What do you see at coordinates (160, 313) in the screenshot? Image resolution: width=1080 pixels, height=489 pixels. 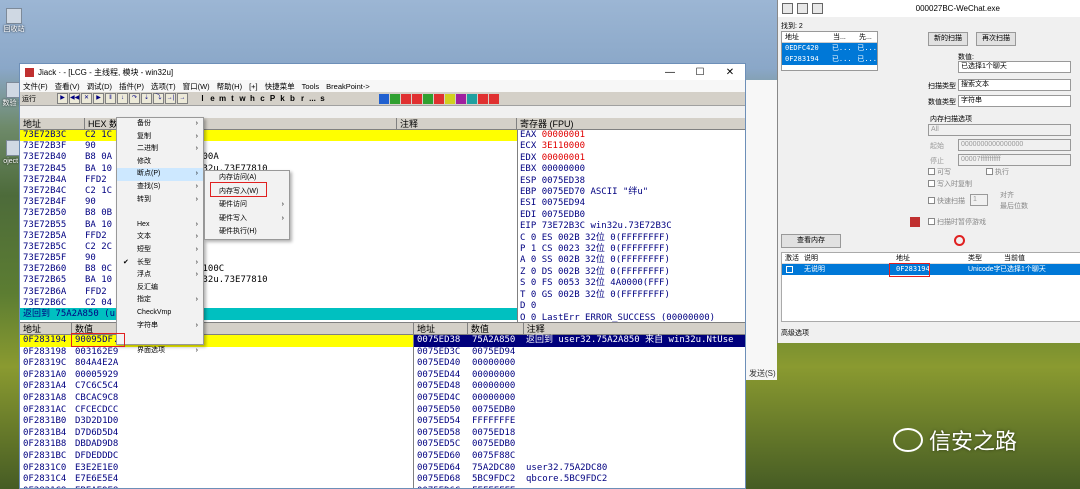 I see `context-menu-item: CheckVmp` at bounding box center [160, 313].